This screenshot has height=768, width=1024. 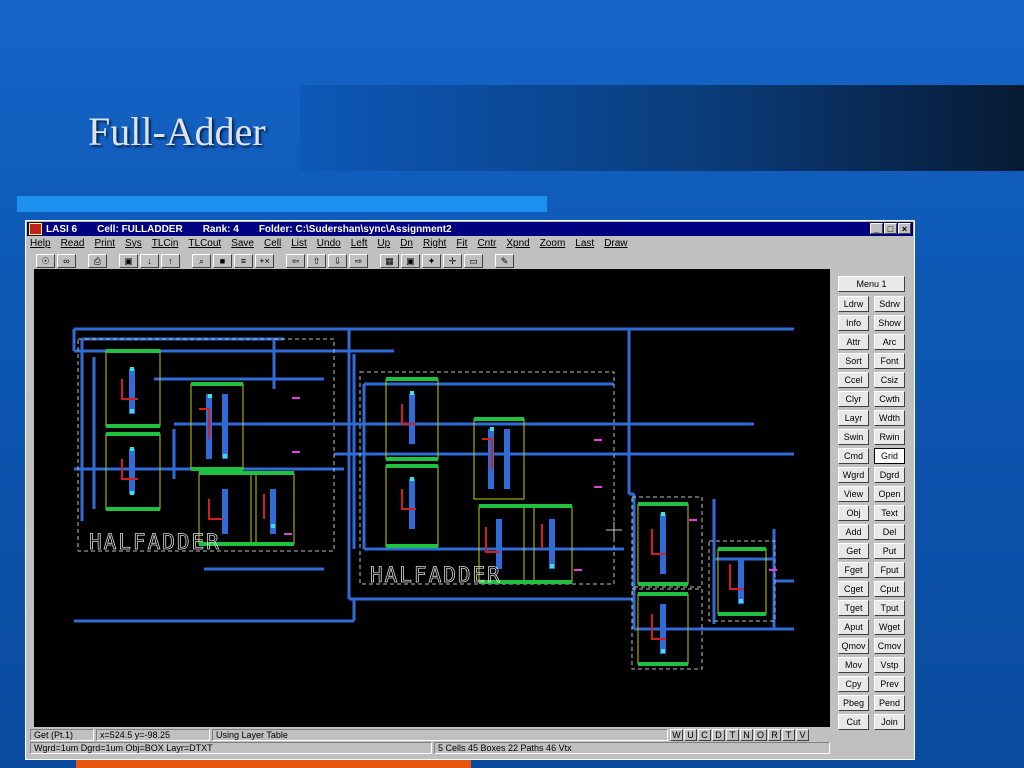 I want to click on zoom-icon: ⌕, so click(x=201, y=261).